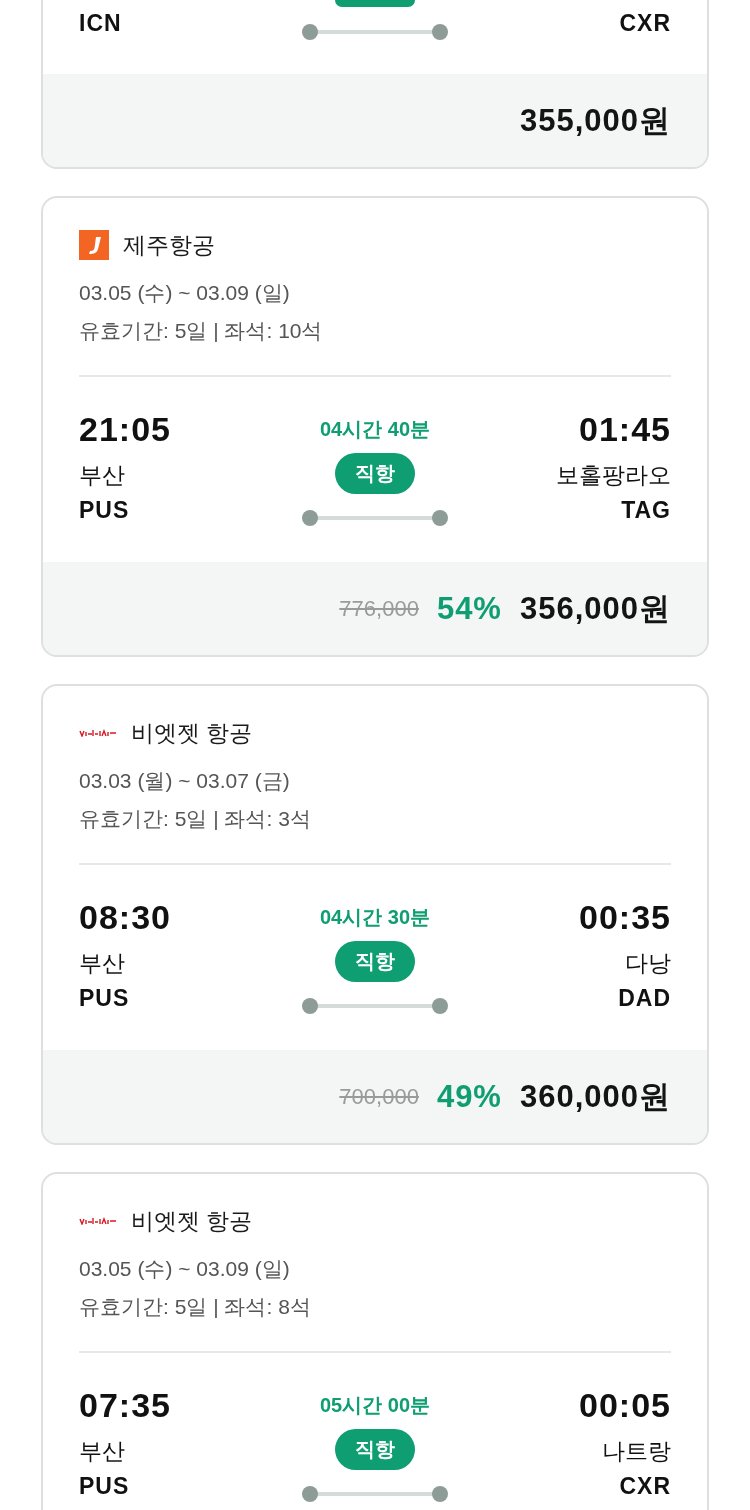 The image size is (750, 1510). Describe the element at coordinates (375, 819) in the screenshot. I see `validity-seats: 유효기간: 5일 | 좌석: 3석` at that location.